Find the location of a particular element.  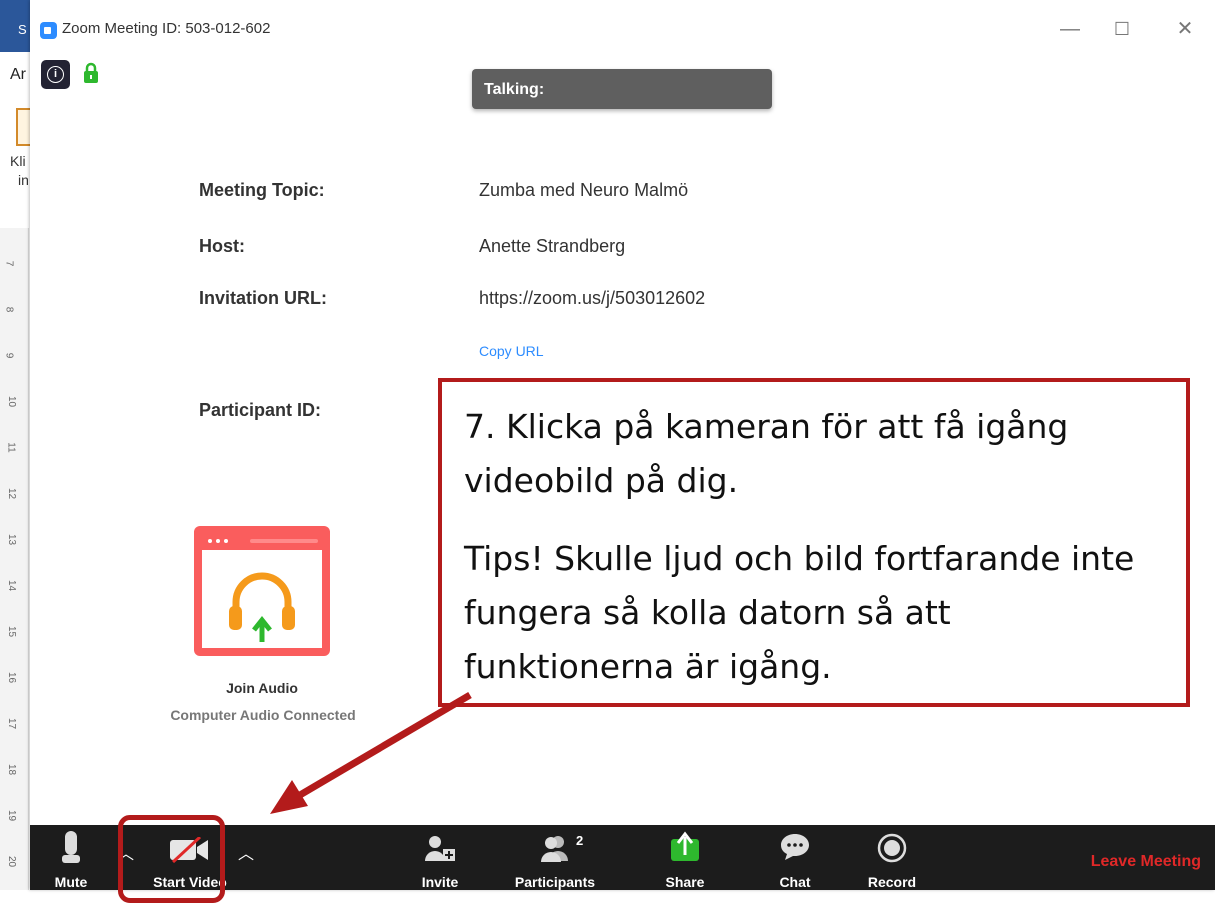

host-label: Host: is located at coordinates (222, 246).